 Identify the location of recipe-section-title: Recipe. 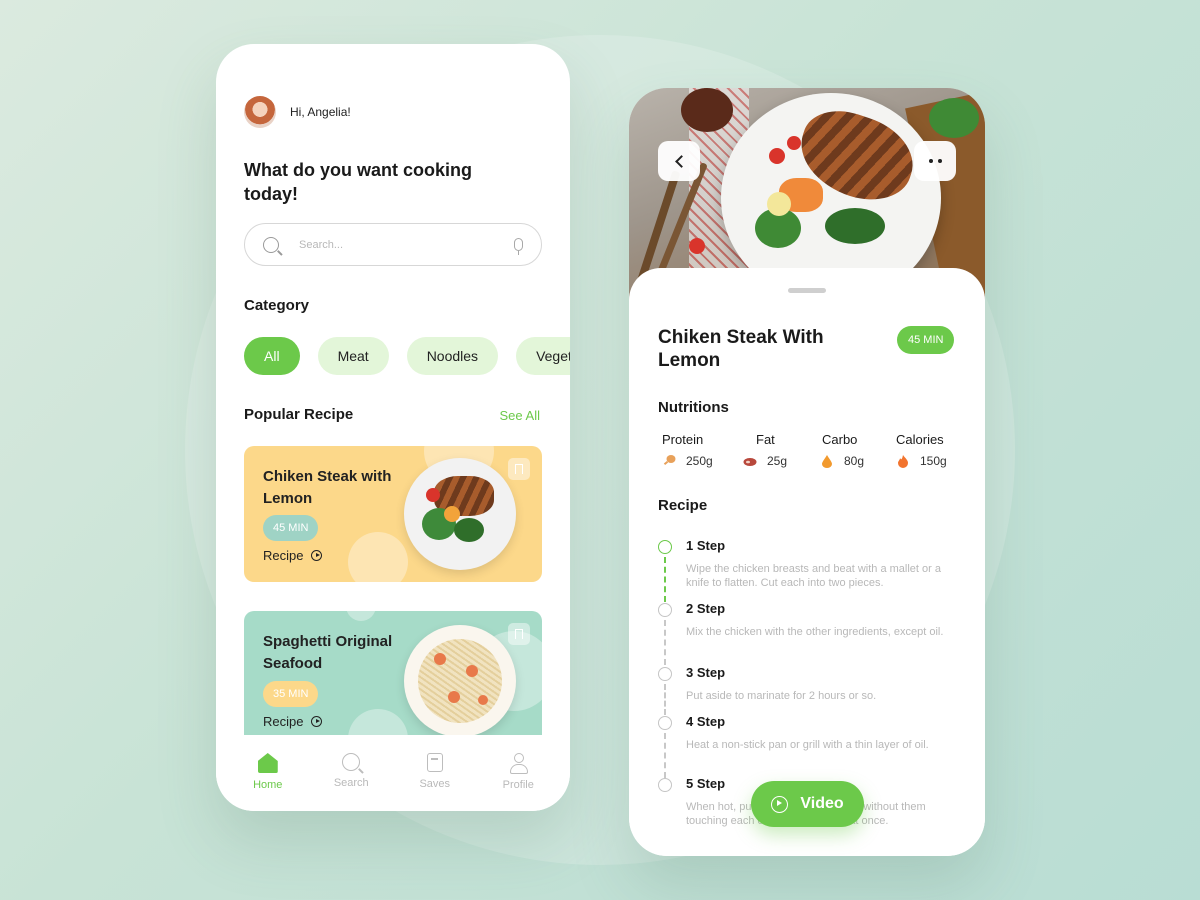
(683, 505).